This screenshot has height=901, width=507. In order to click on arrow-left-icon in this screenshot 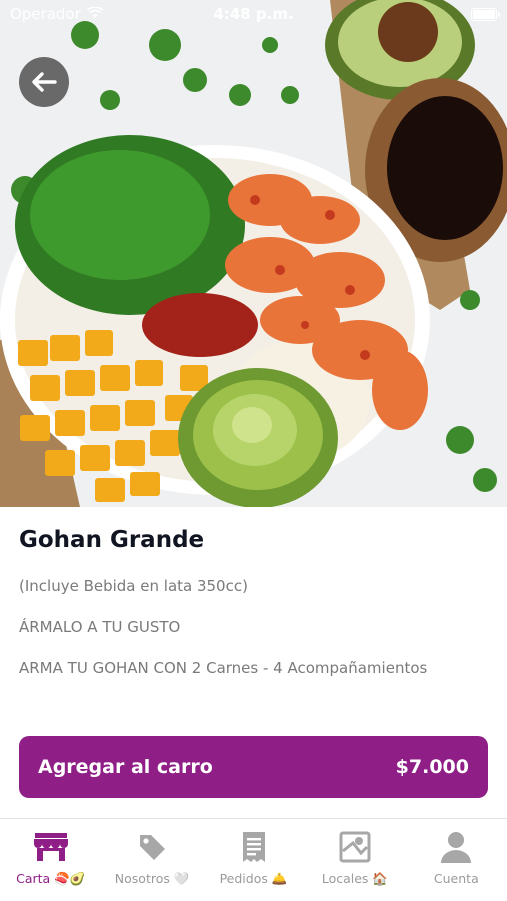, I will do `click(44, 82)`.